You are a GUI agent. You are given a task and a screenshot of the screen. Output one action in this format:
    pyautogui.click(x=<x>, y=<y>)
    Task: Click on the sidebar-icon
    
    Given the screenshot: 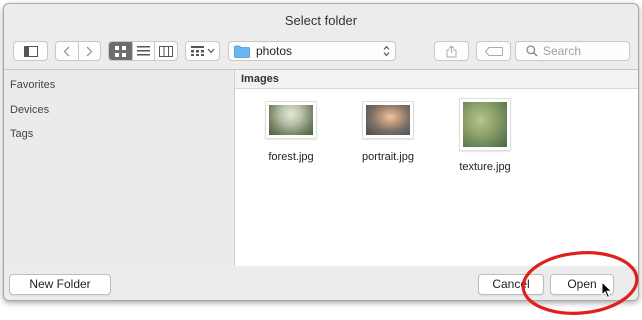 What is the action you would take?
    pyautogui.click(x=30, y=51)
    